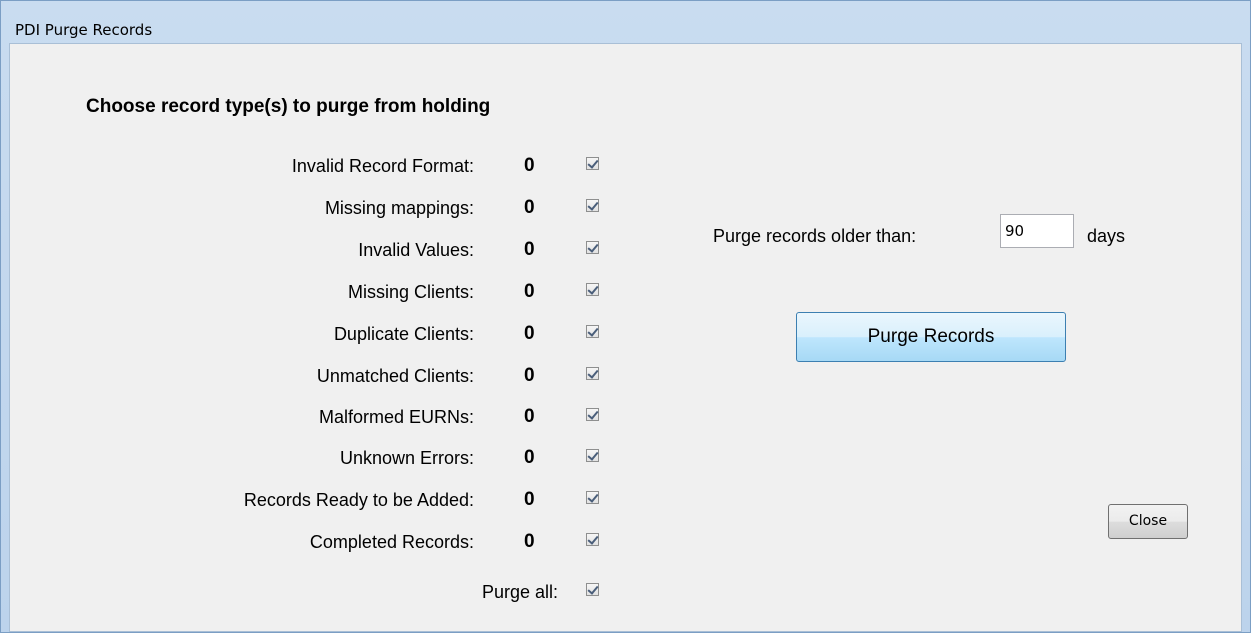 Image resolution: width=1251 pixels, height=633 pixels. I want to click on record-type-row-malformed-eurns: Malformed EURNs: 0, so click(310, 418).